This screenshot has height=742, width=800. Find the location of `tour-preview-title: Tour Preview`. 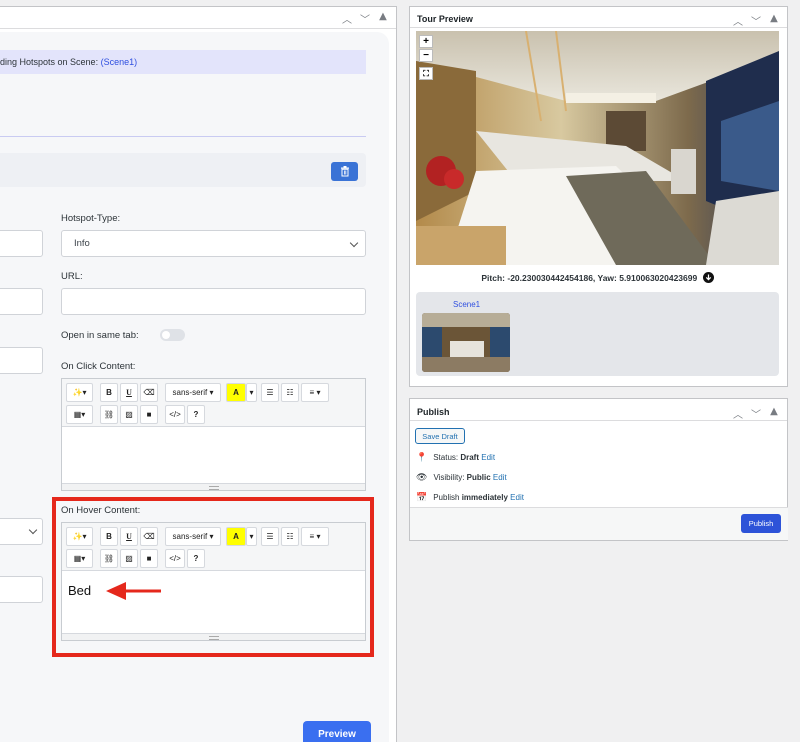

tour-preview-title: Tour Preview is located at coordinates (445, 19).